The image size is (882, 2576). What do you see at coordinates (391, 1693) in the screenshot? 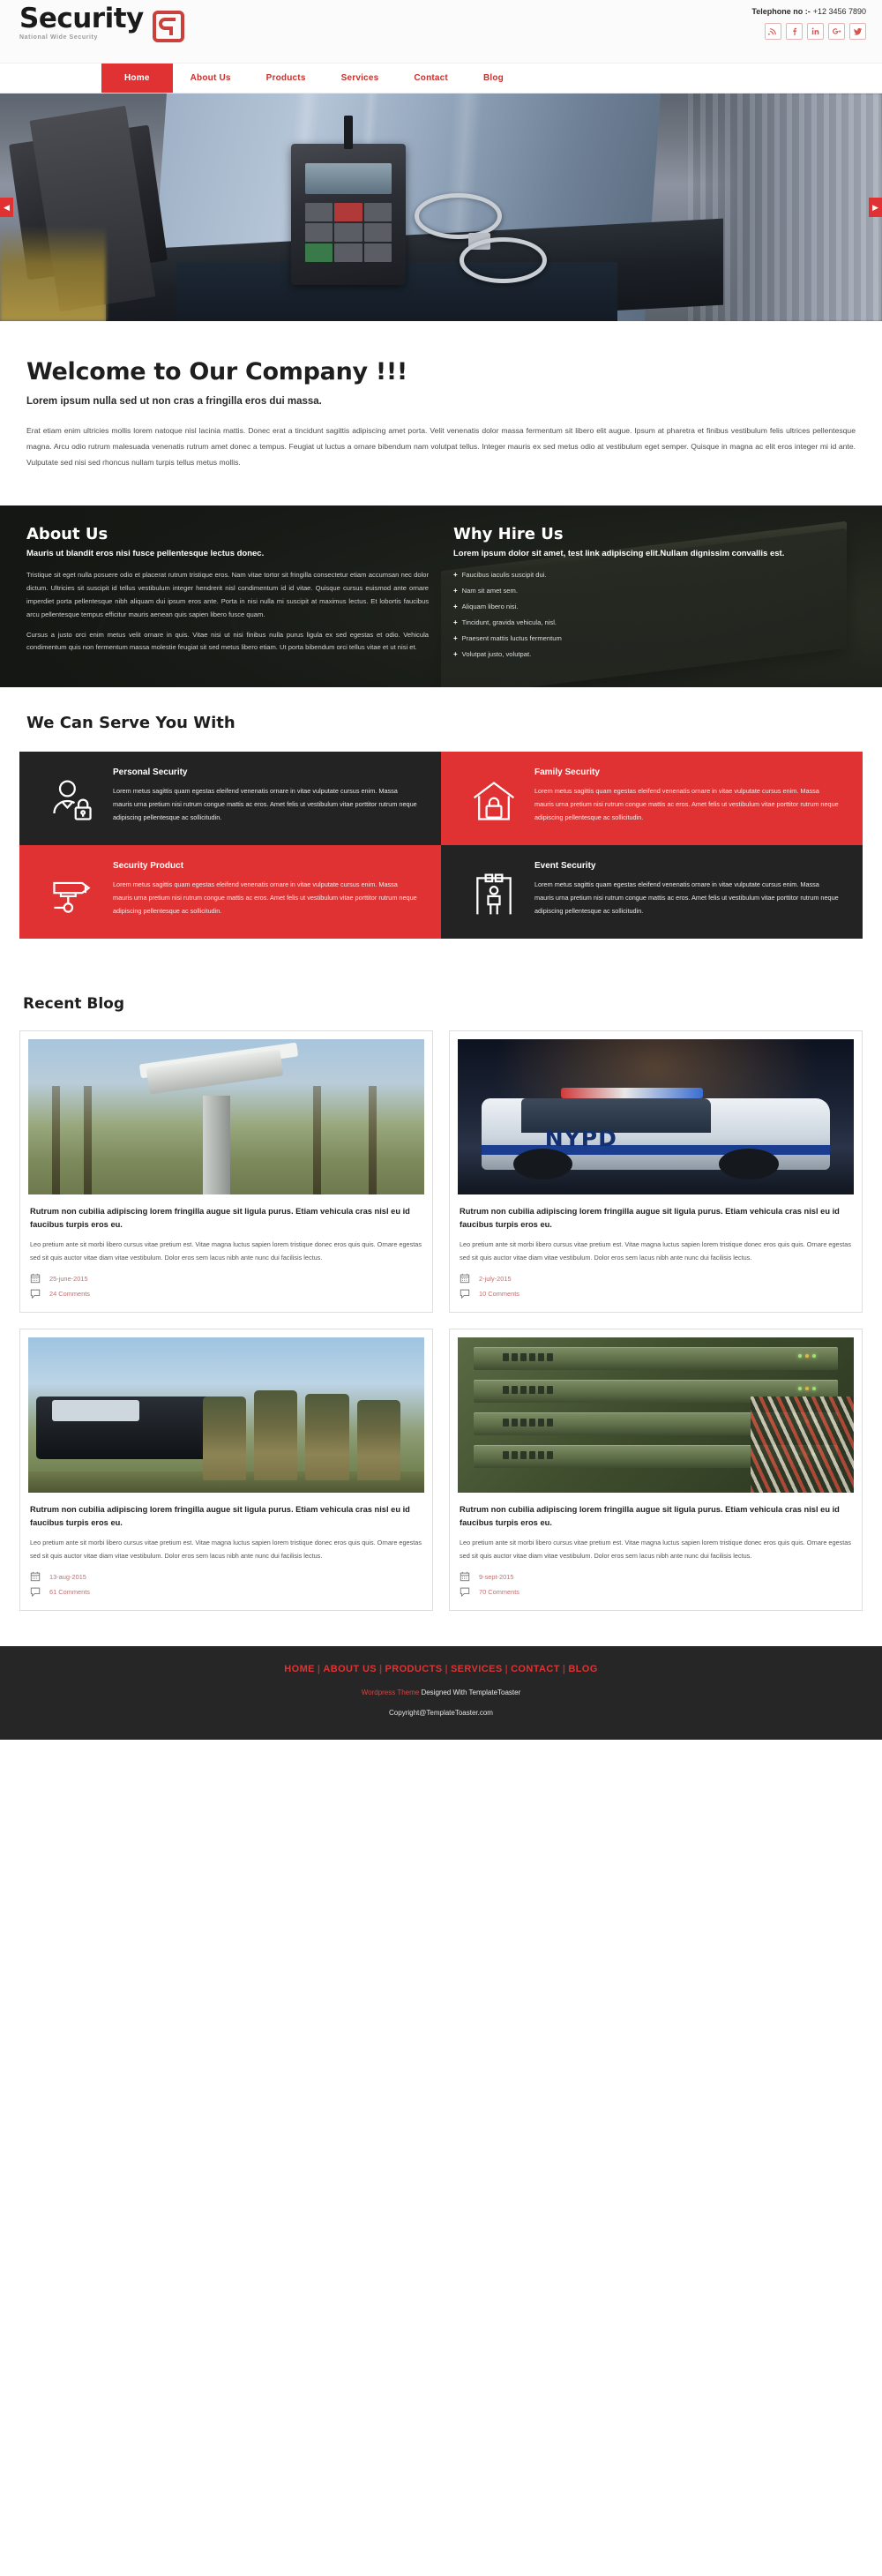
I see `wordpress-theme-link: Wordpress Theme` at bounding box center [391, 1693].